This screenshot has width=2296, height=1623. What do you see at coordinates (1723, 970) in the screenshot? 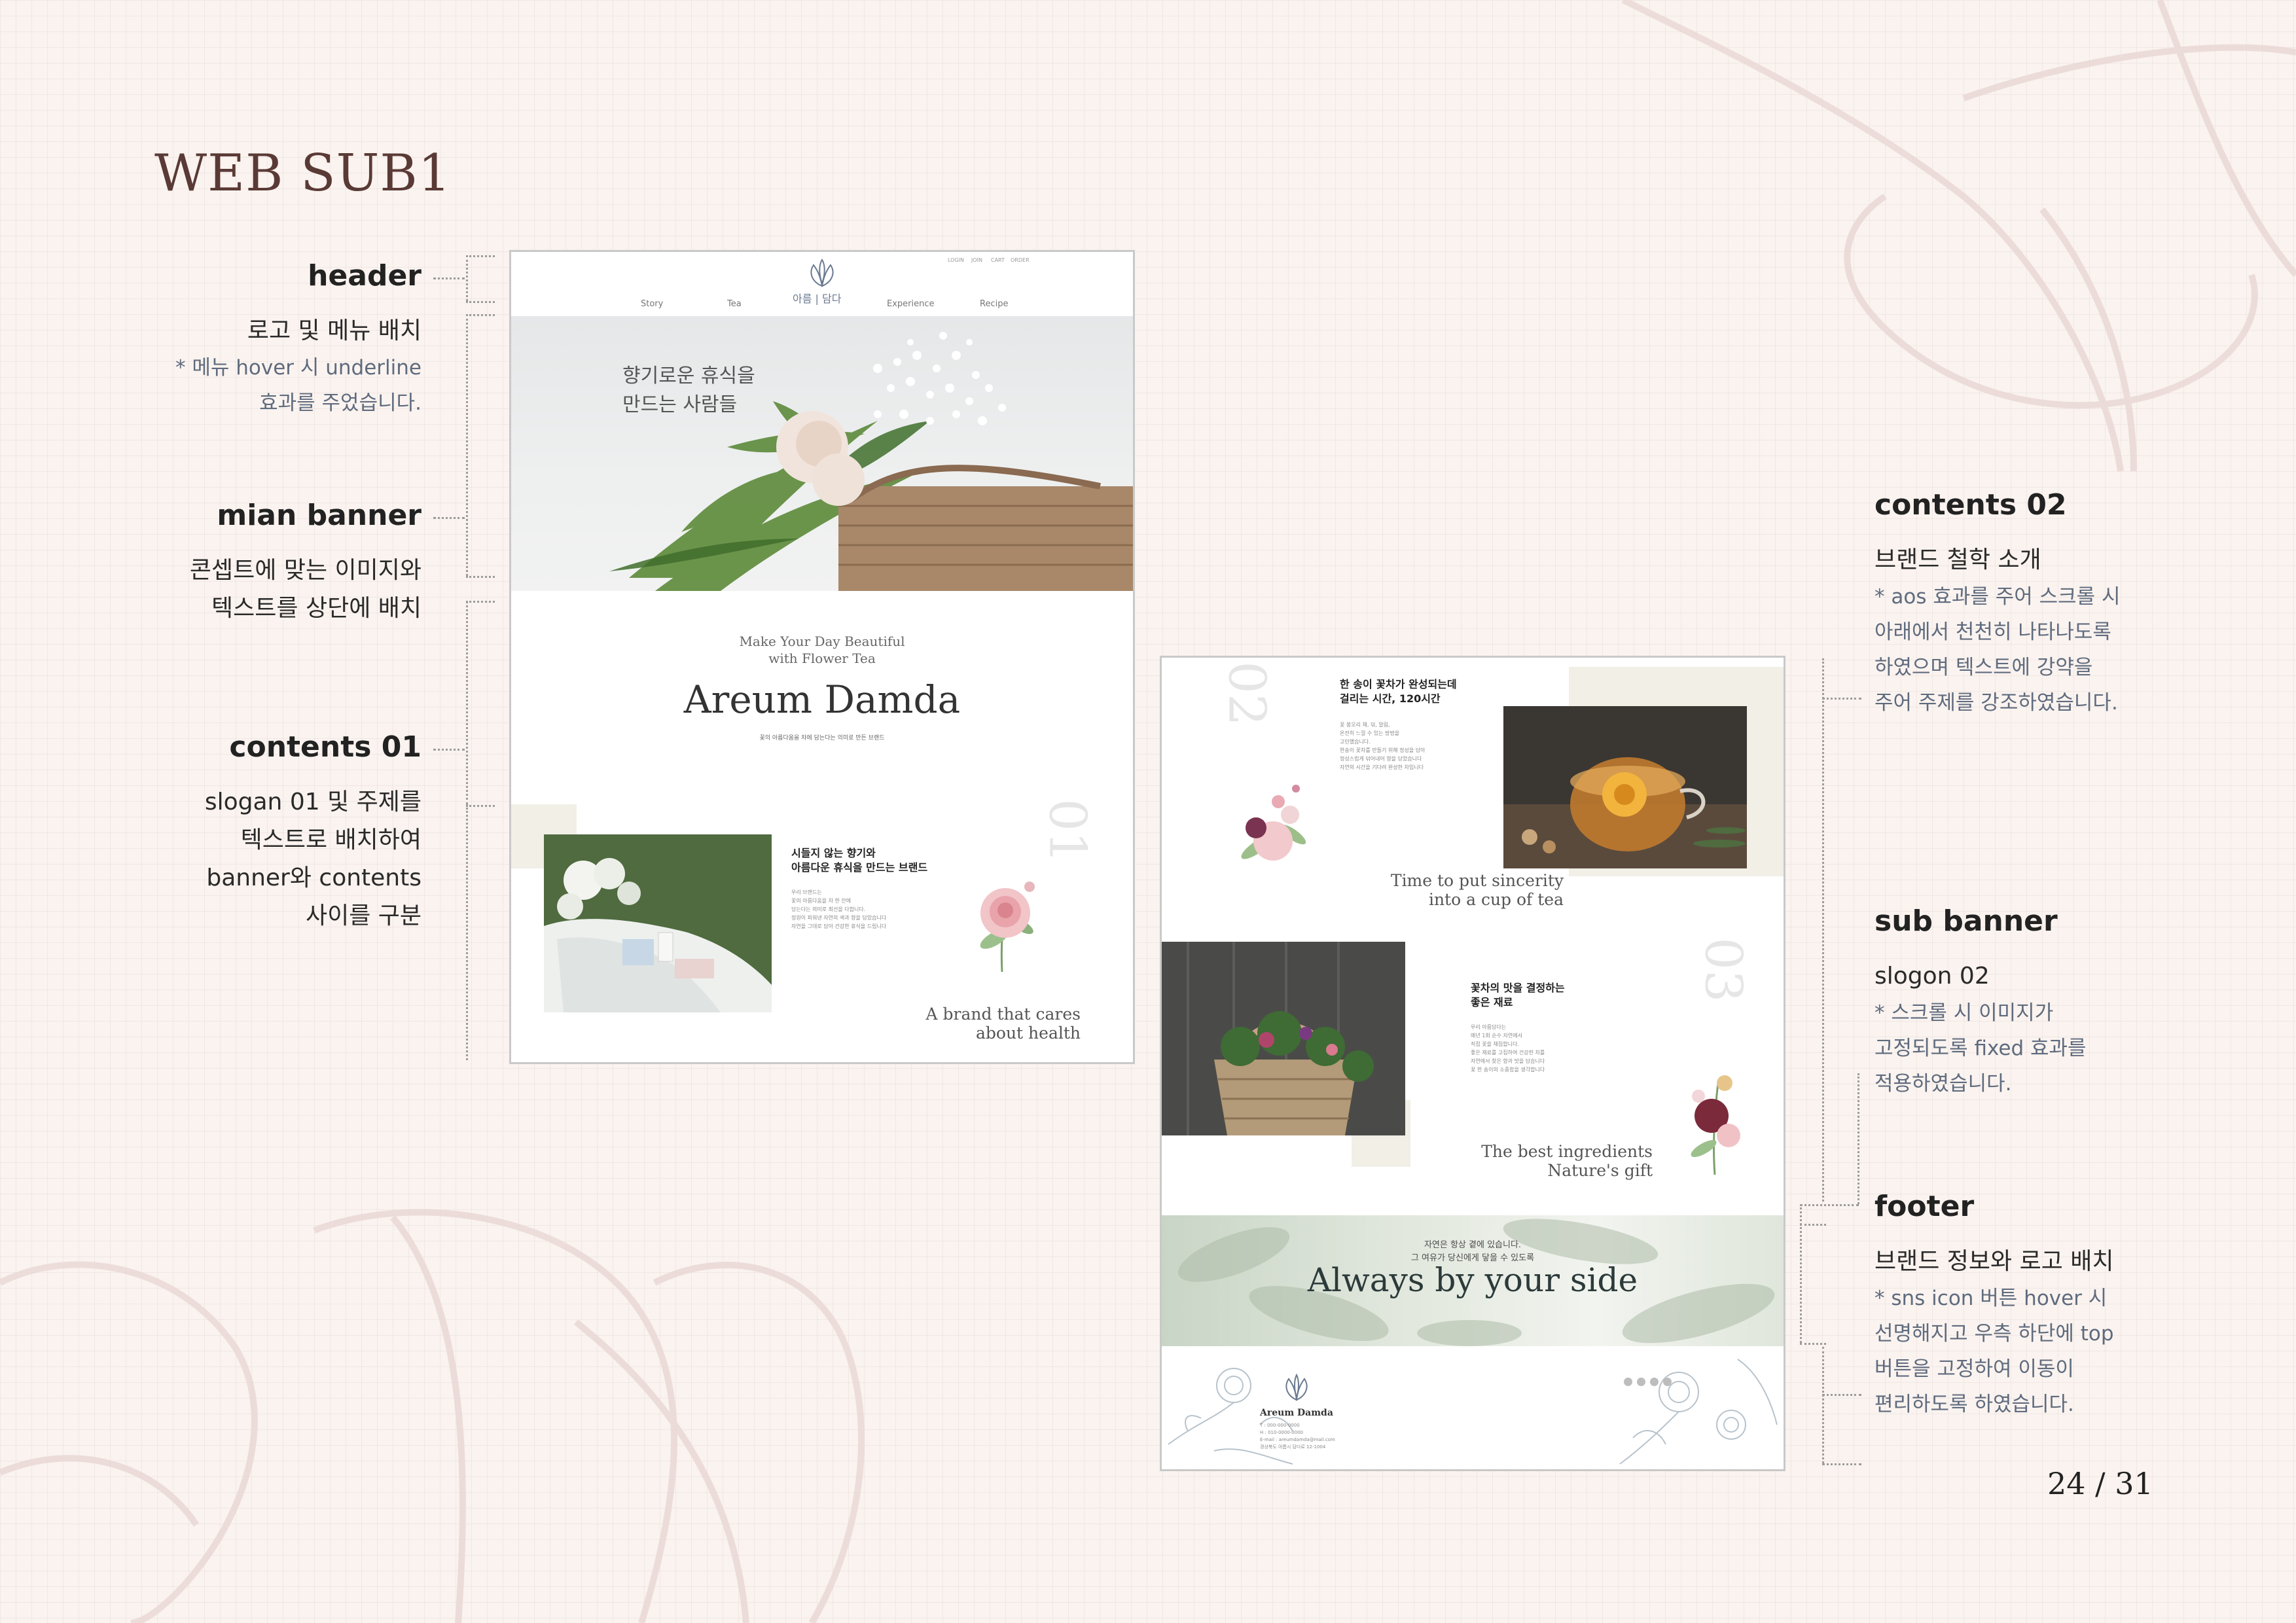
I see `section-number: 03` at bounding box center [1723, 970].